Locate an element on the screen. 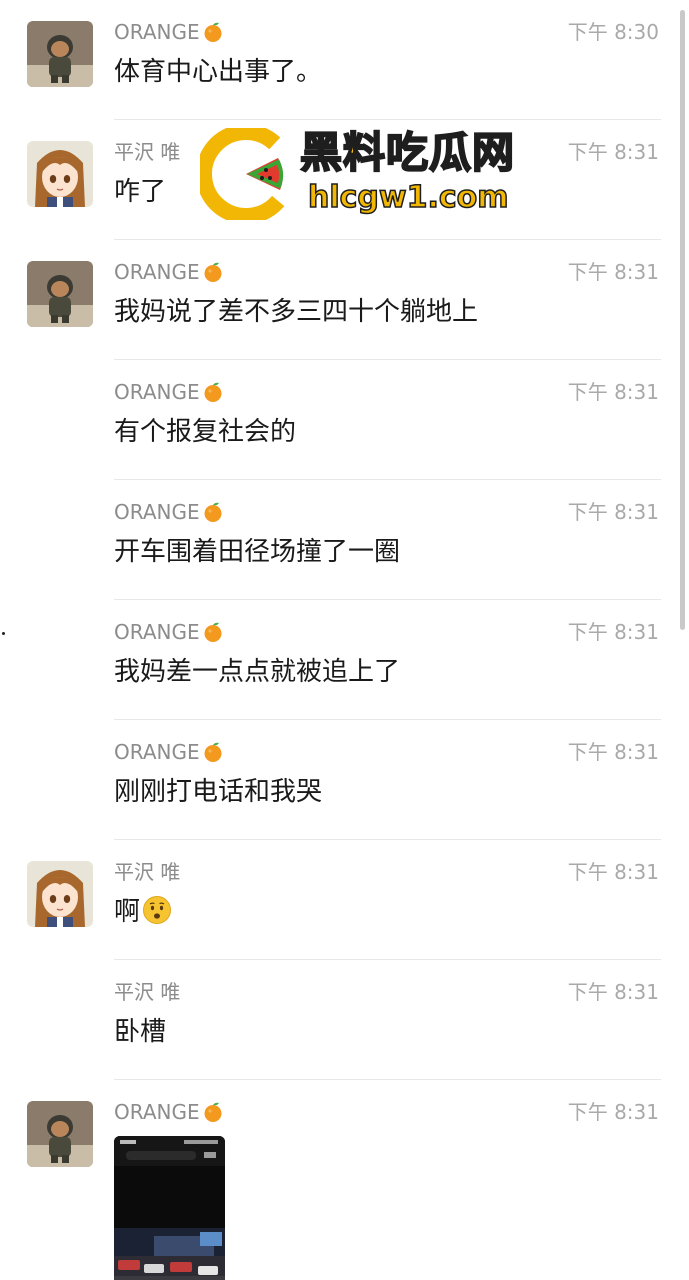  message-text: 刚刚打电话和我哭 is located at coordinates (218, 792).